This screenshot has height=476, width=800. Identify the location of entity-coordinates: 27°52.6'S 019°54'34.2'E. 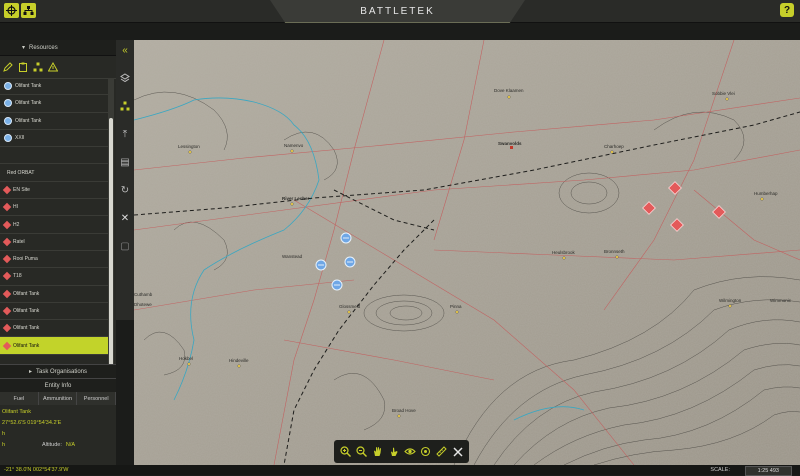
(32, 422).